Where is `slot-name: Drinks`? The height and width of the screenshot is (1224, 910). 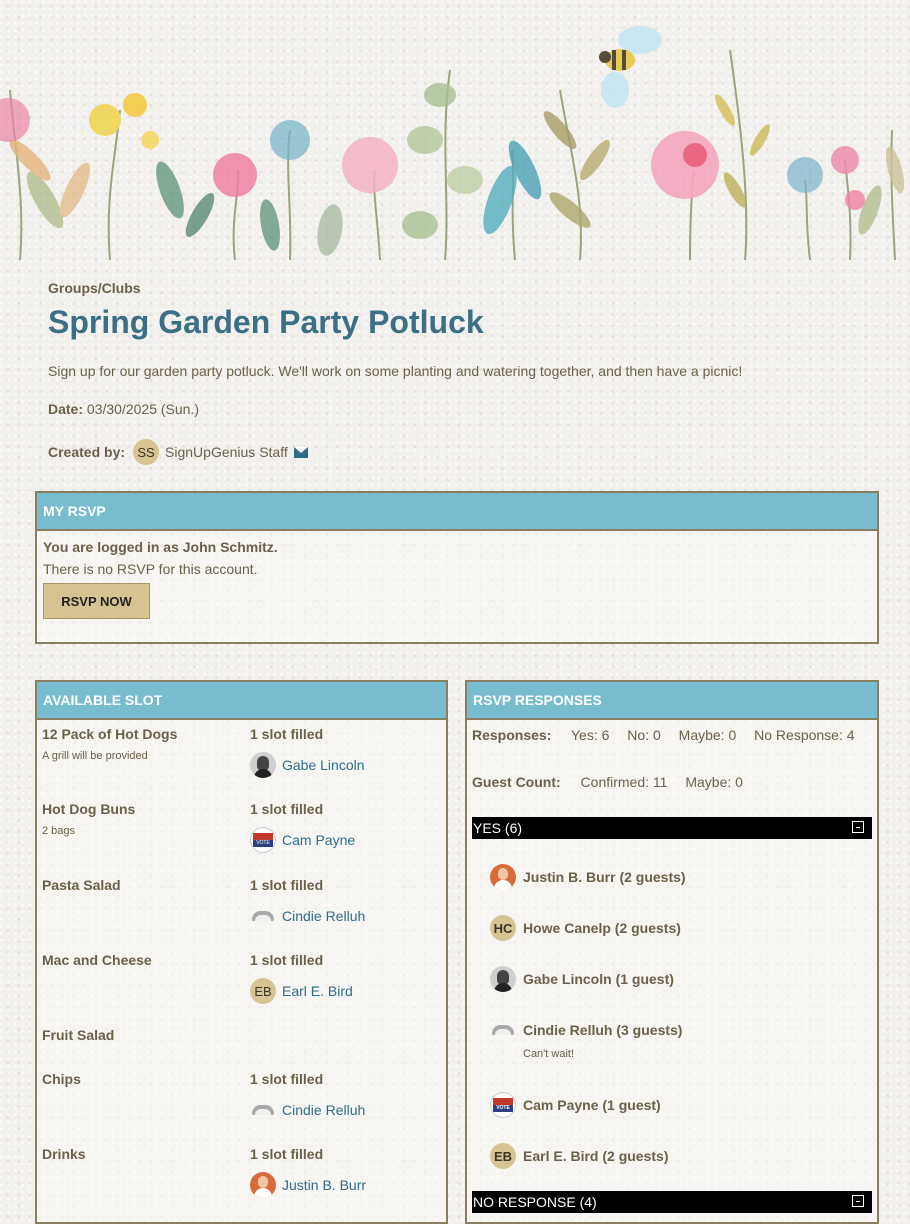
slot-name: Drinks is located at coordinates (64, 1154).